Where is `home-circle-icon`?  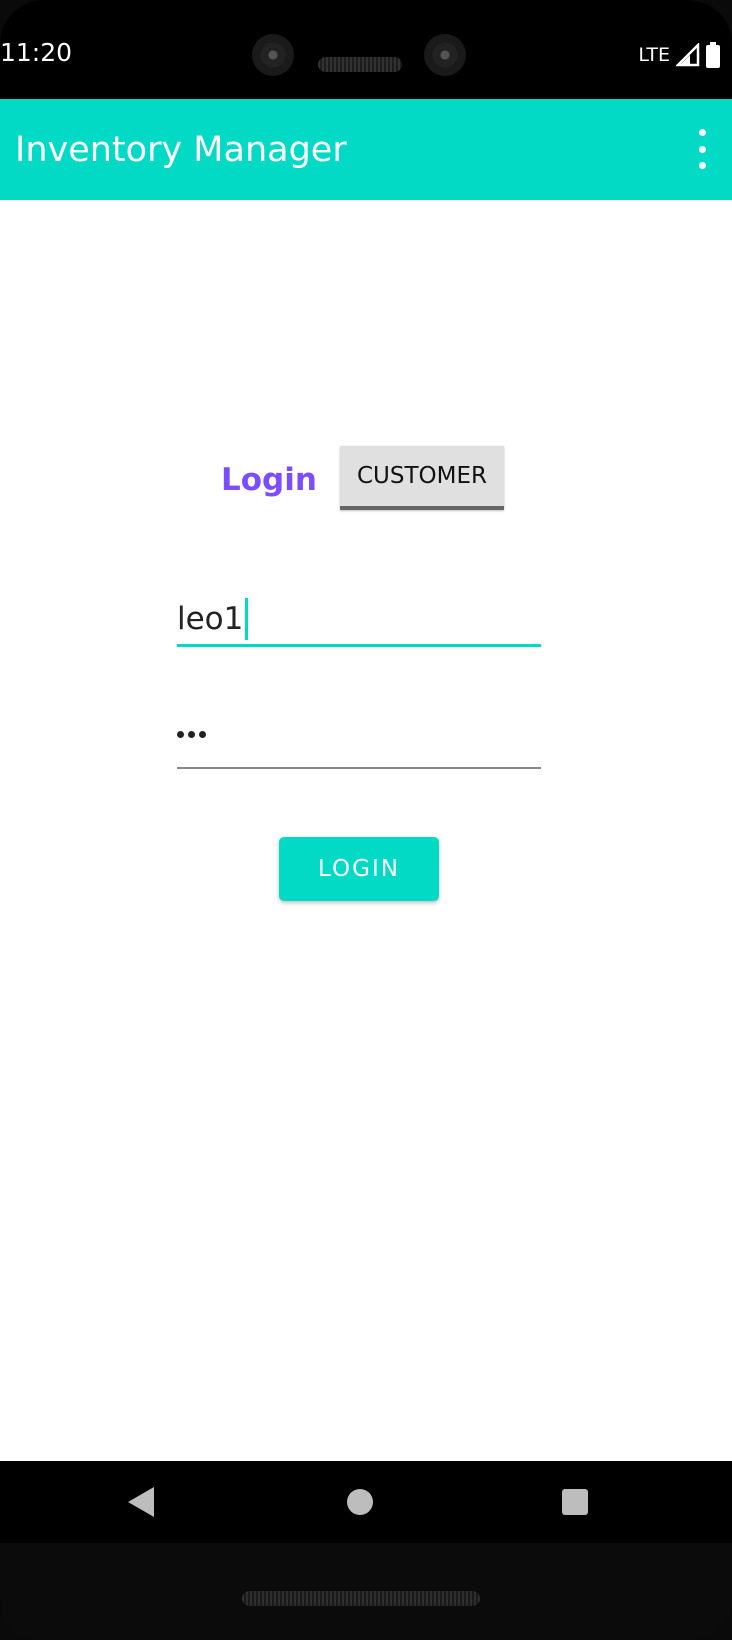 home-circle-icon is located at coordinates (360, 1502).